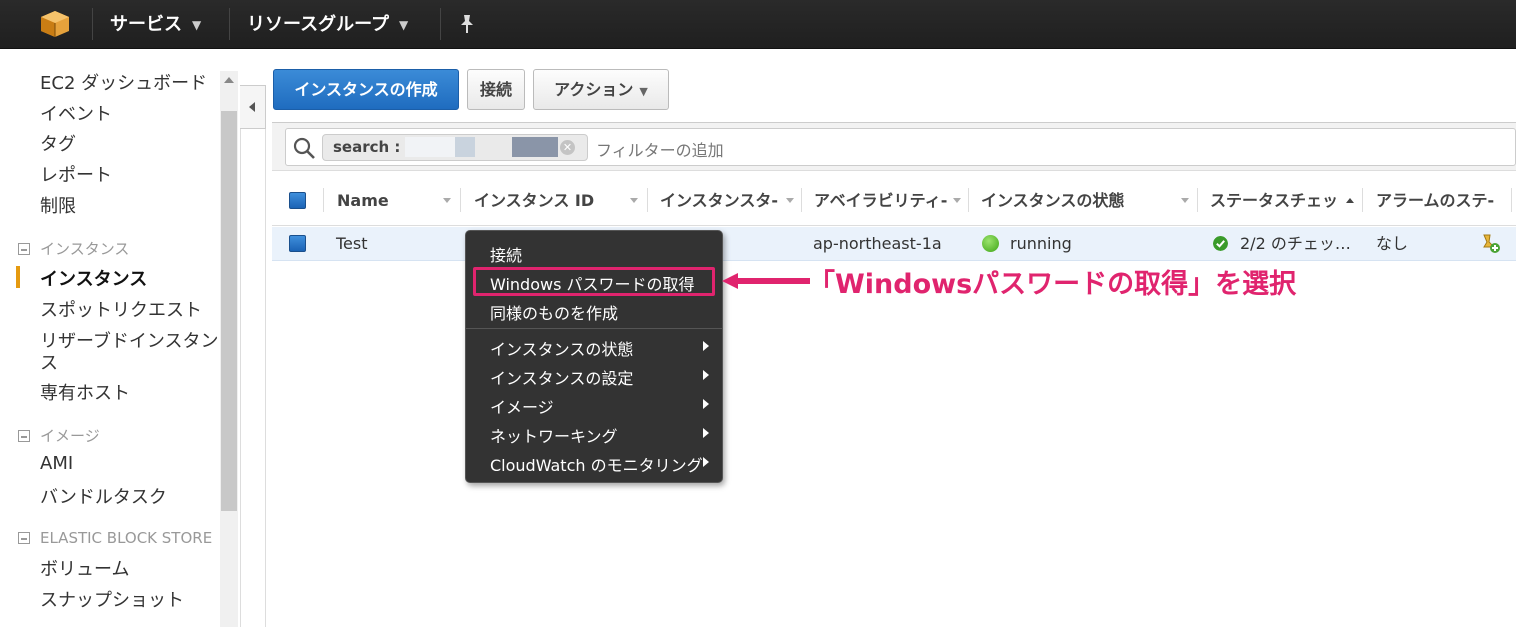  What do you see at coordinates (304, 148) in the screenshot?
I see `search-icon` at bounding box center [304, 148].